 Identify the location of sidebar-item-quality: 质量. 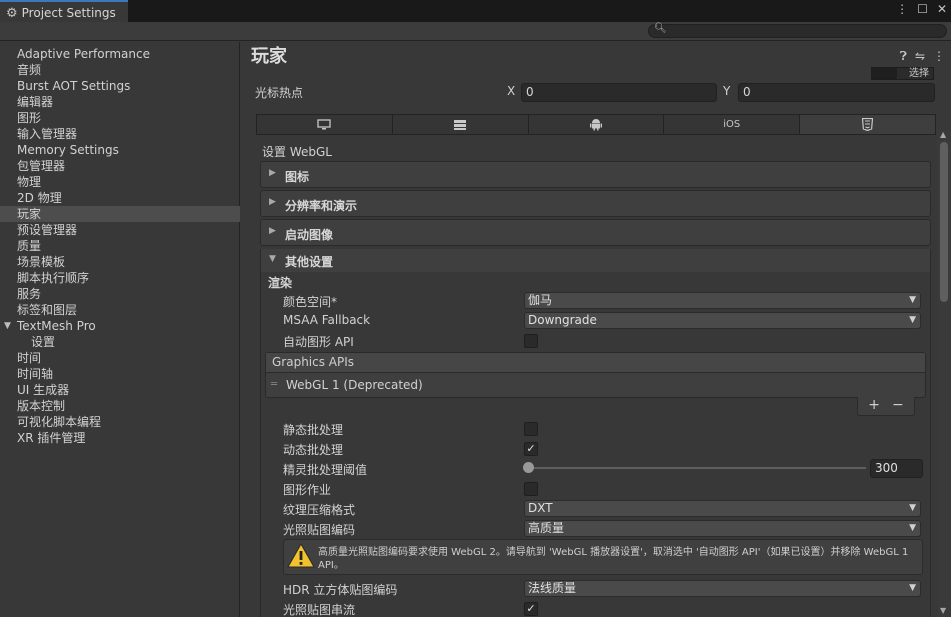
(120, 246).